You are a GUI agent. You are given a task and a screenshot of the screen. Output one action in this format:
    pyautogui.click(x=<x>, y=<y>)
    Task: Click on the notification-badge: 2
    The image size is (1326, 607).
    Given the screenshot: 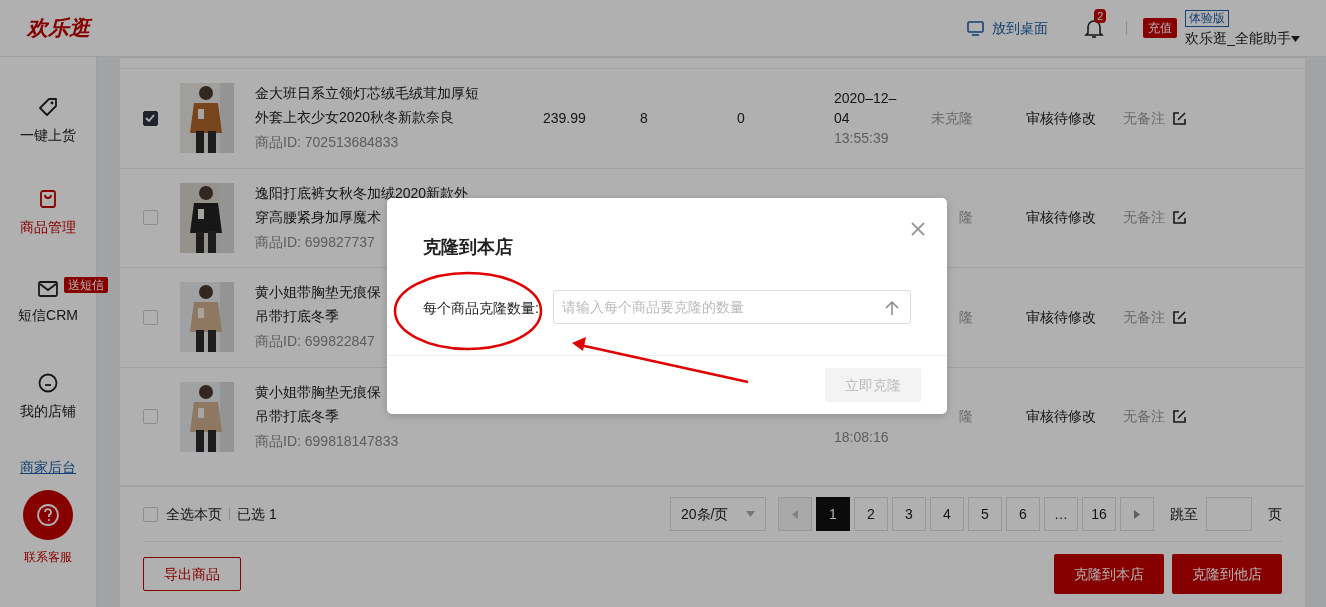 What is the action you would take?
    pyautogui.click(x=1100, y=16)
    